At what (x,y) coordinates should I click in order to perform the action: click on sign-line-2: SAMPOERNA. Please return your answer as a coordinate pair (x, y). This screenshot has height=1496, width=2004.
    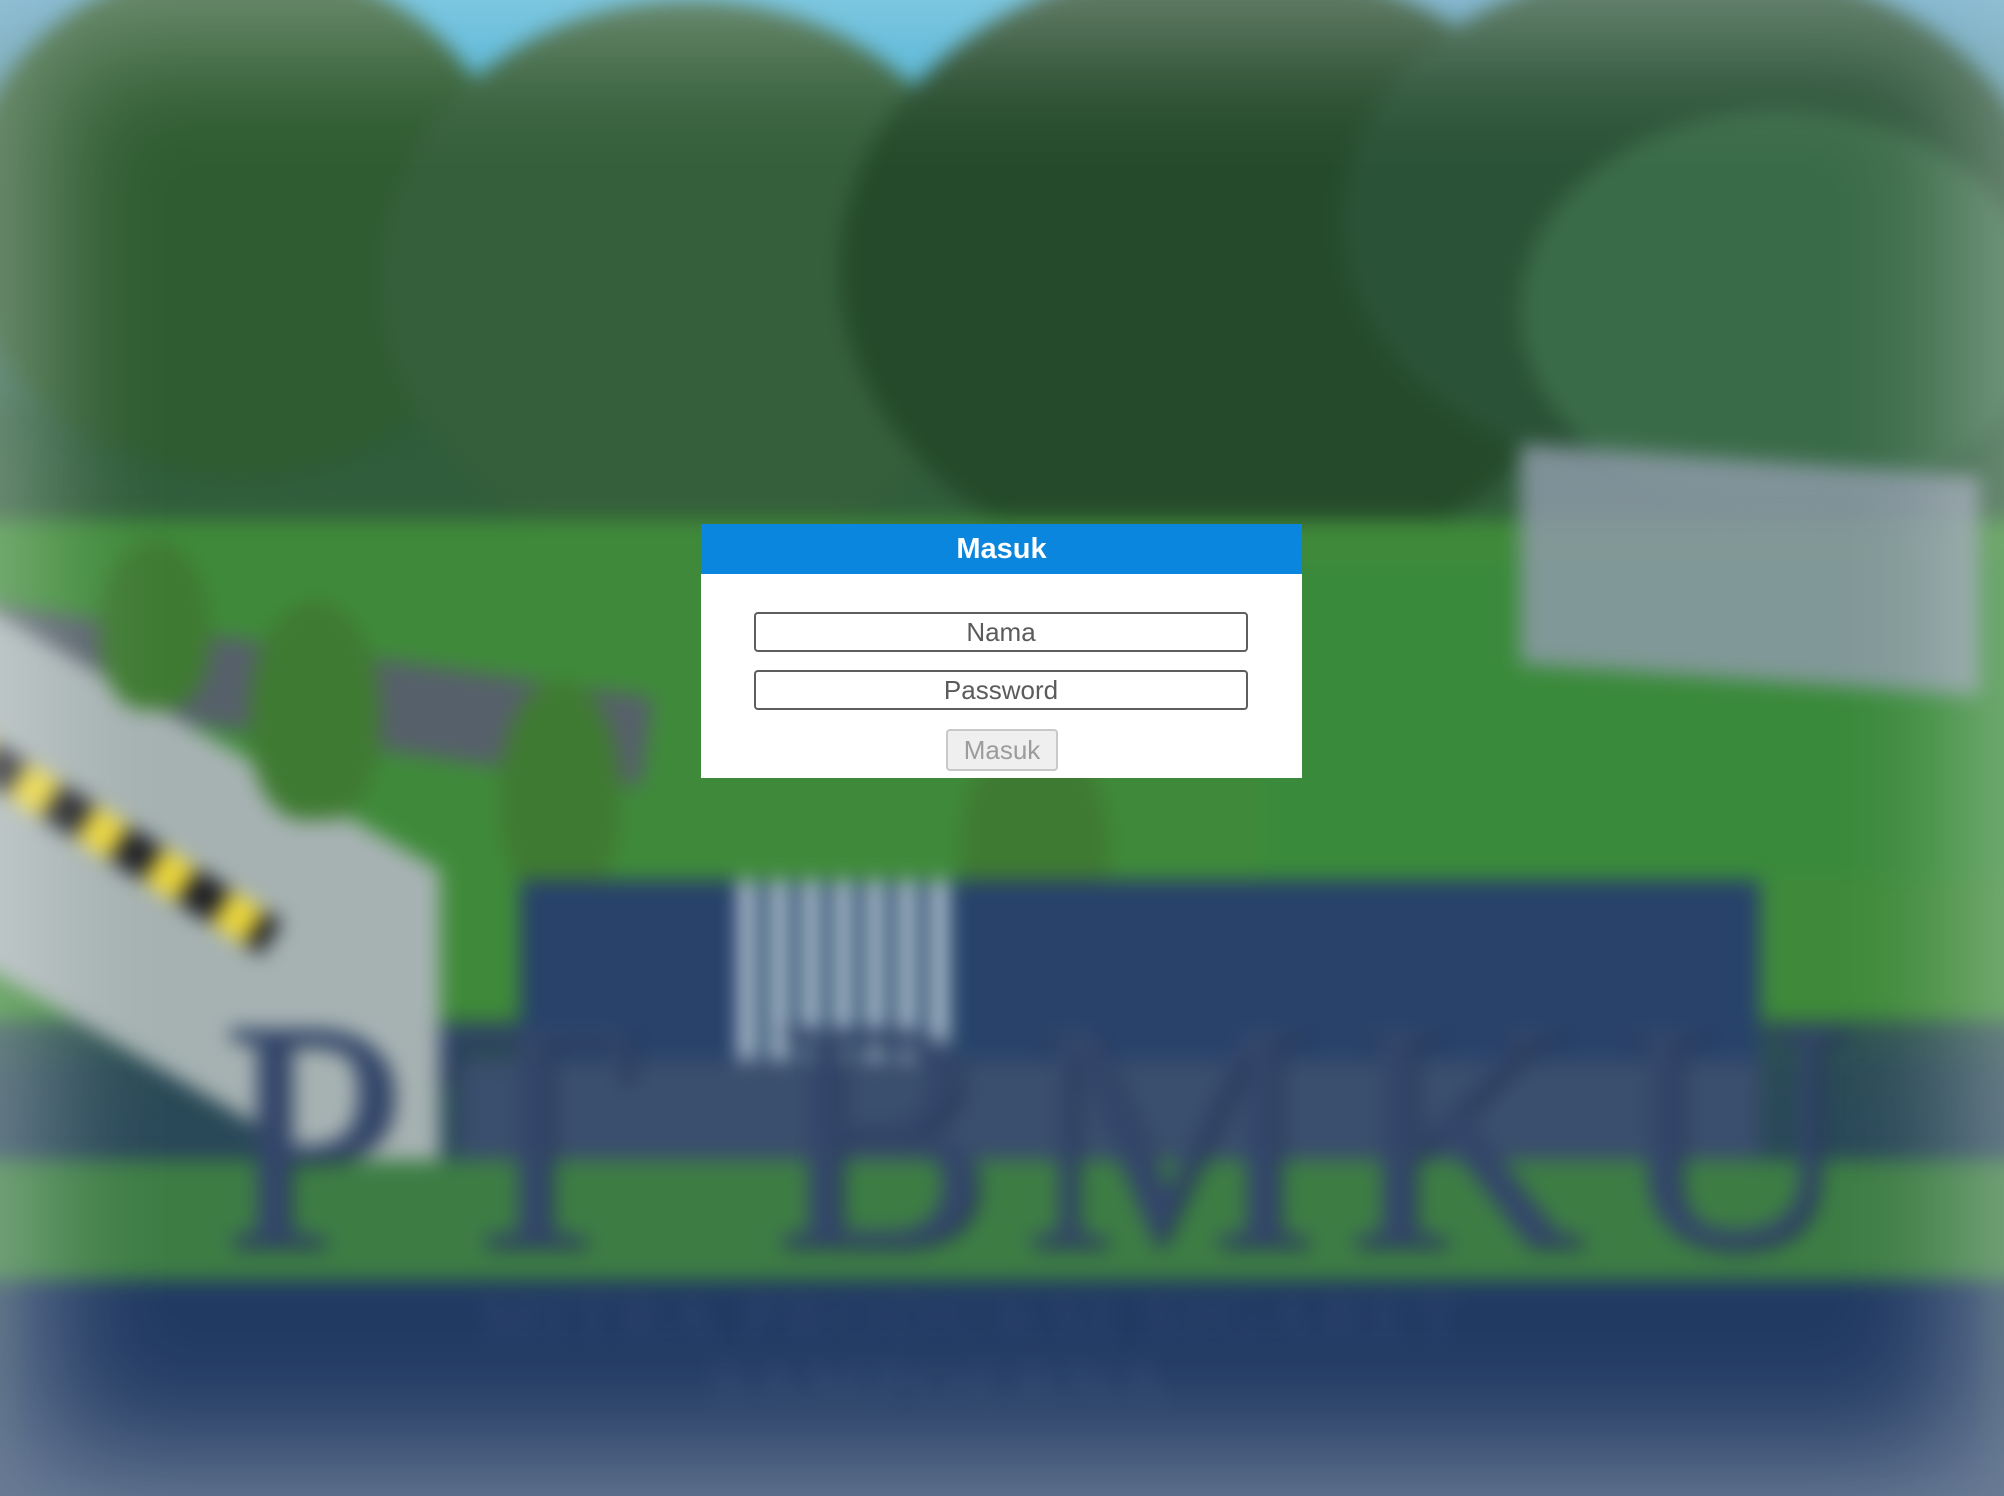
    Looking at the image, I should click on (941, 1382).